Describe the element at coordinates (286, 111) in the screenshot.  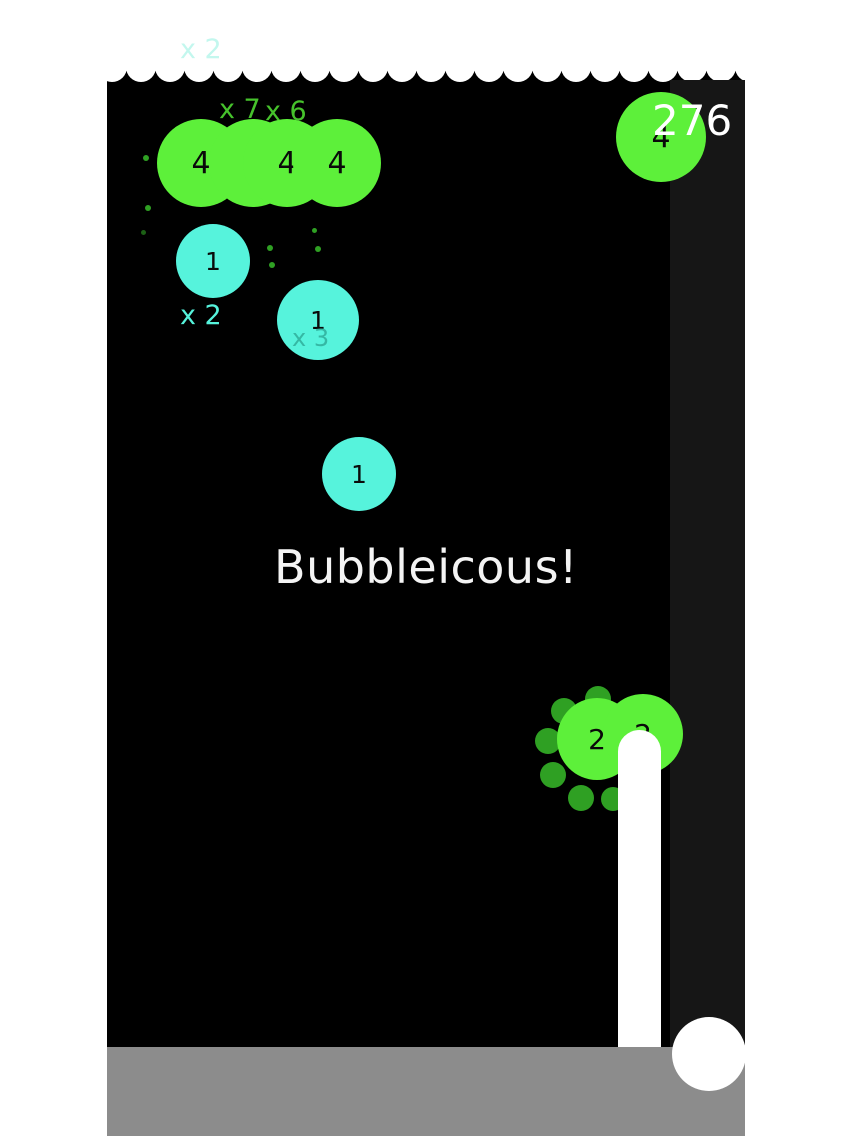
I see `multiplier-label: x 6` at that location.